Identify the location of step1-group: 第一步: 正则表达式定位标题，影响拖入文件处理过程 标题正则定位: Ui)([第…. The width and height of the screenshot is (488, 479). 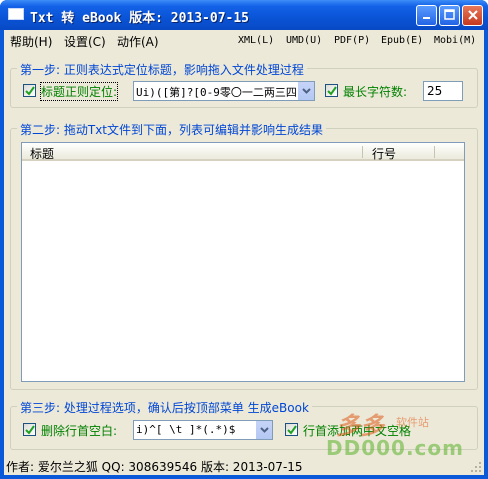
(244, 84).